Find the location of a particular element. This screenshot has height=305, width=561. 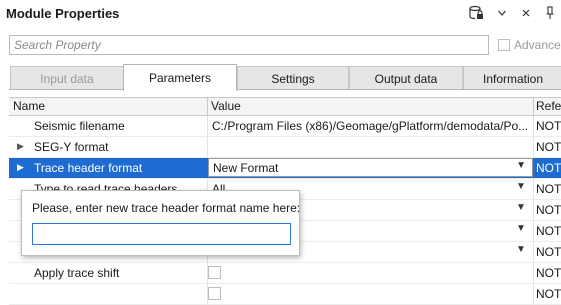

trace-header-format-combobox: New Format ▼ is located at coordinates (370, 167).